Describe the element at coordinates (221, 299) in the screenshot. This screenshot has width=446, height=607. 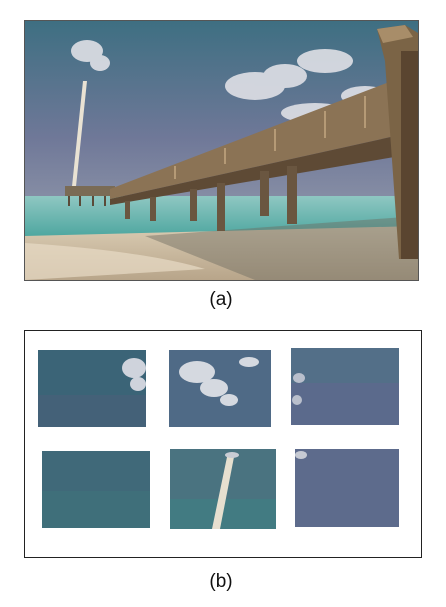
I see `caption-a: (a)` at that location.